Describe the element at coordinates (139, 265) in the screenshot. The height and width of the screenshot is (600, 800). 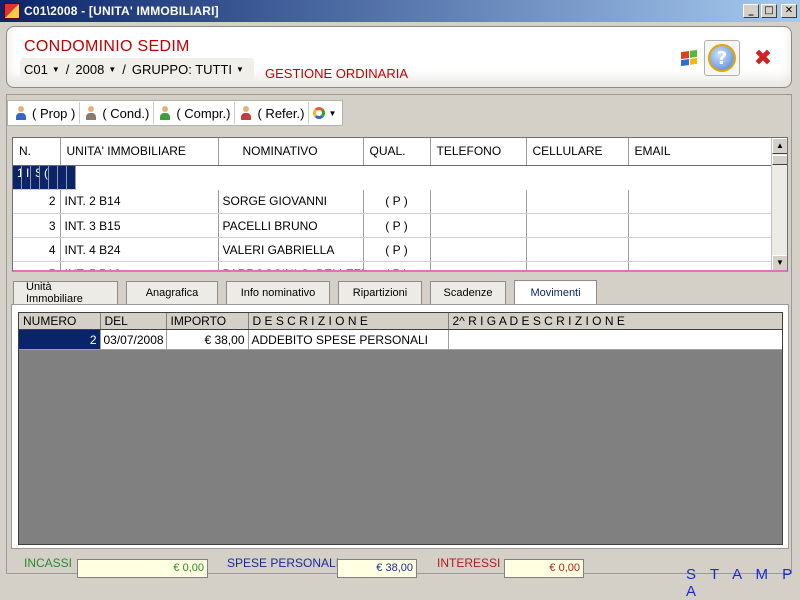
I see `cell-unit: INT. 5 B16` at that location.